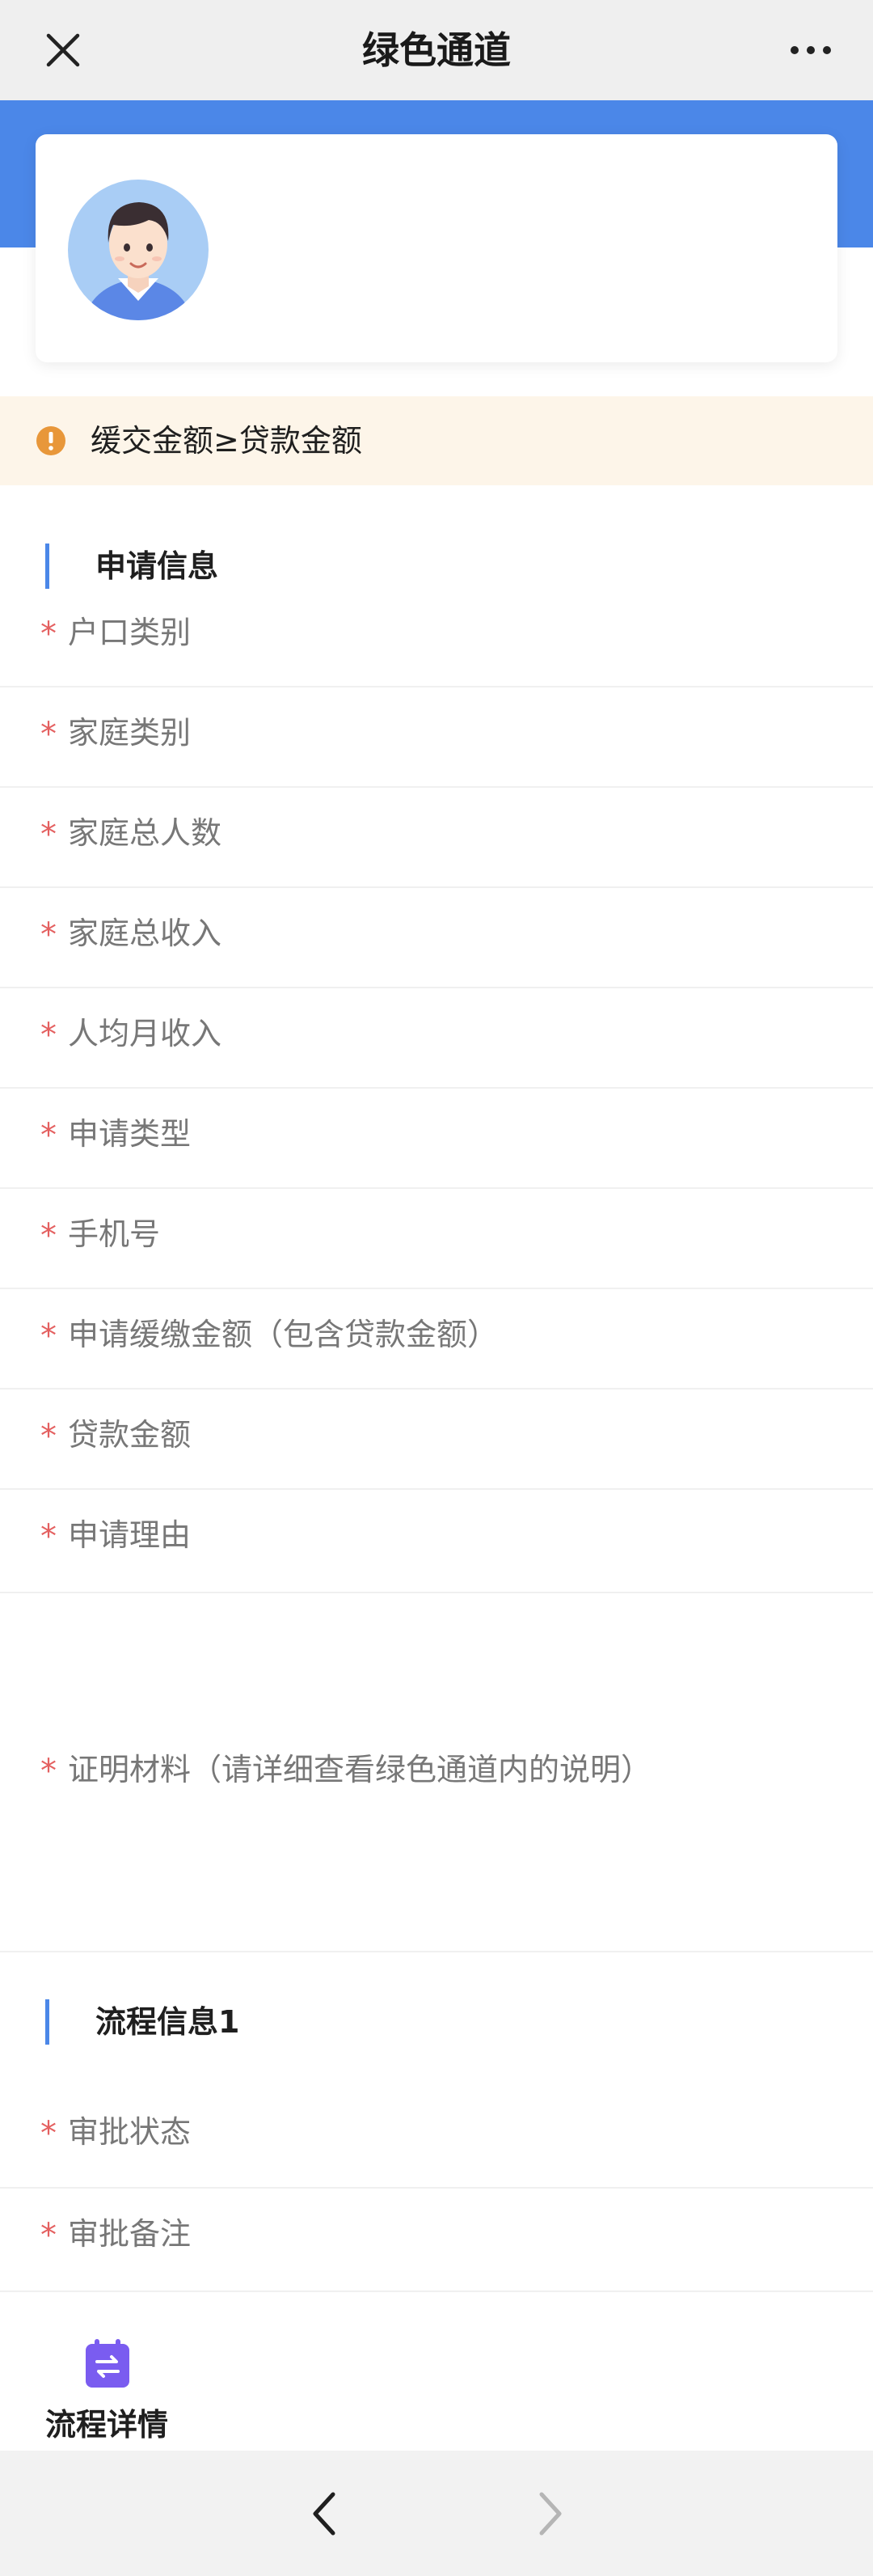 This screenshot has height=2576, width=873. I want to click on field-family-type: * 家庭类别, so click(436, 738).